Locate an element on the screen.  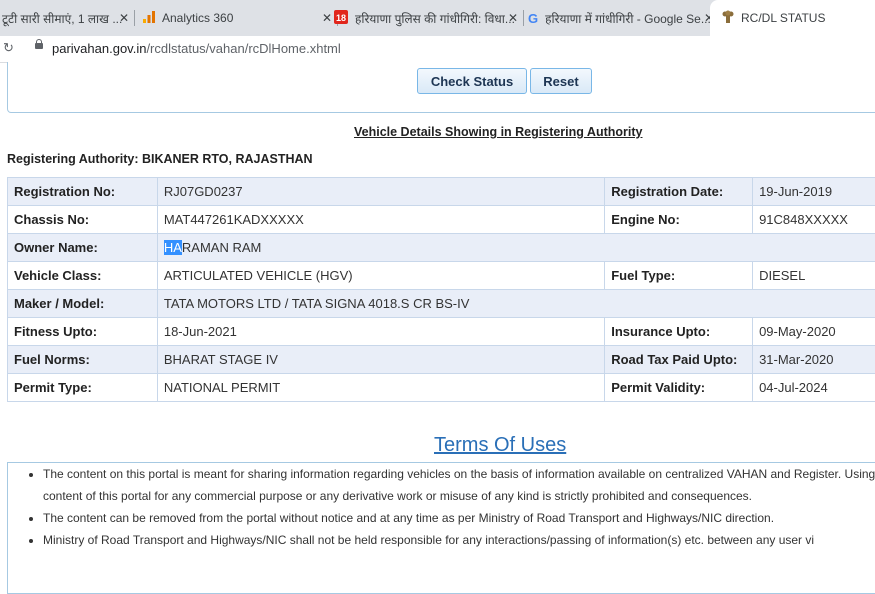
check-status-button: Check Status is located at coordinates (472, 81).